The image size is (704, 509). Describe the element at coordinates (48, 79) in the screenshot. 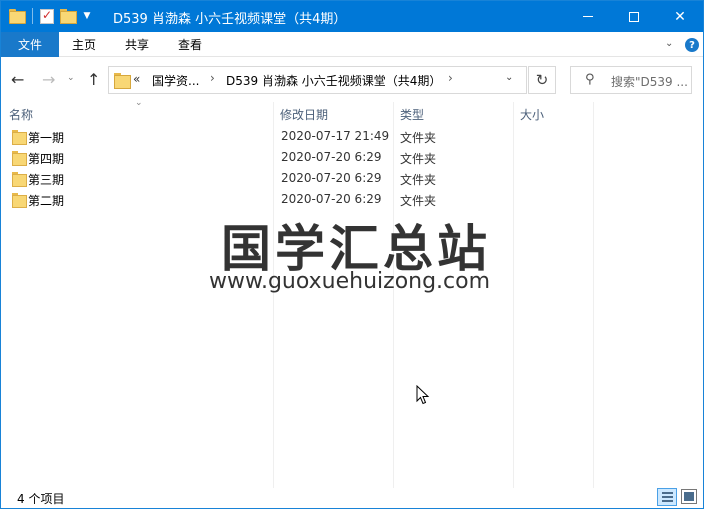

I see `forward-arrow-icon: →` at that location.